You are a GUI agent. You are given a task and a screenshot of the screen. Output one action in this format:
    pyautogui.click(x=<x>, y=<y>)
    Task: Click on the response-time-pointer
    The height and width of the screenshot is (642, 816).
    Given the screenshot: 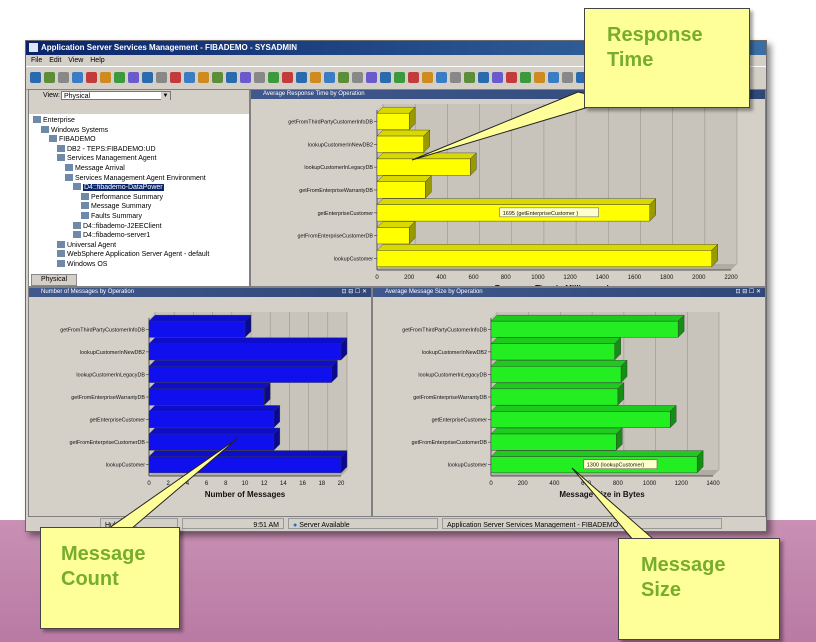 What is the action you would take?
    pyautogui.click(x=512, y=126)
    